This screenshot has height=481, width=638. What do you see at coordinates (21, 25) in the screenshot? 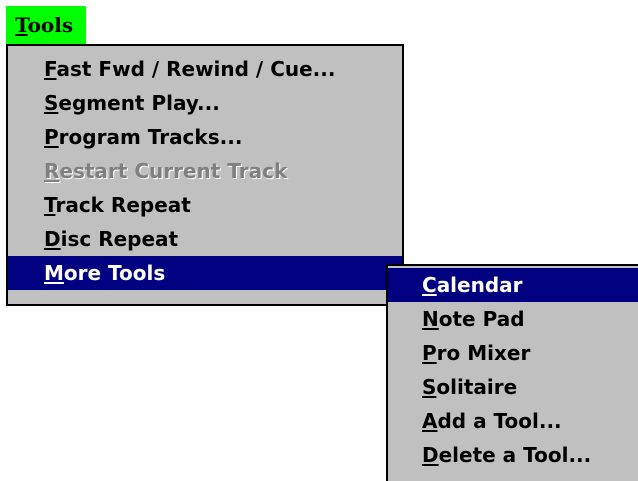
I see `menu-tools-accel: T` at bounding box center [21, 25].